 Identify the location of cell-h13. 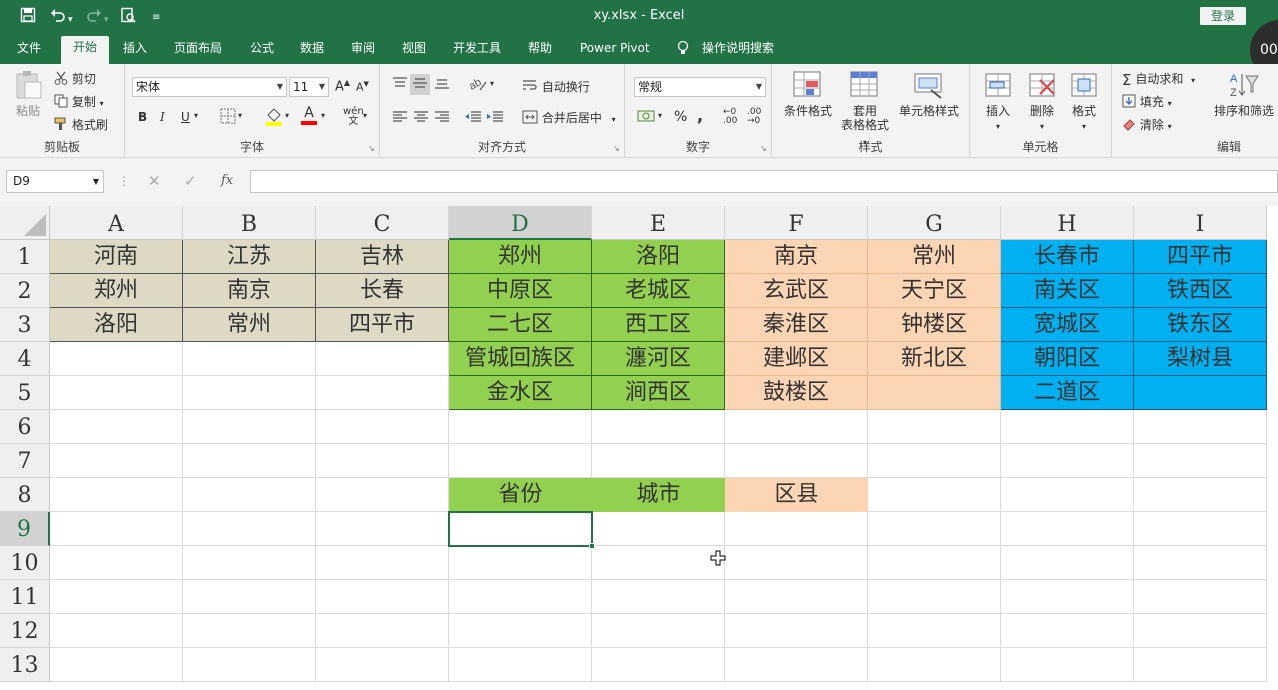
(1067, 665).